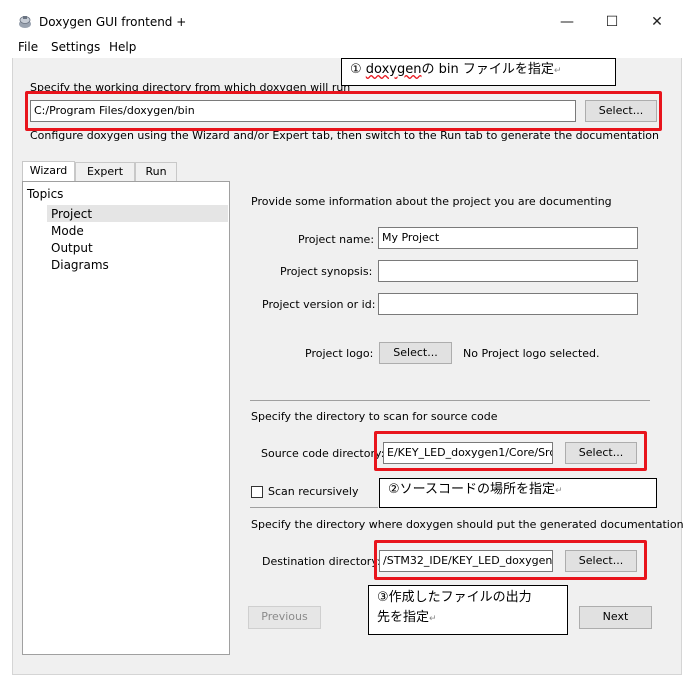  I want to click on note1-word: doxygen, so click(393, 69).